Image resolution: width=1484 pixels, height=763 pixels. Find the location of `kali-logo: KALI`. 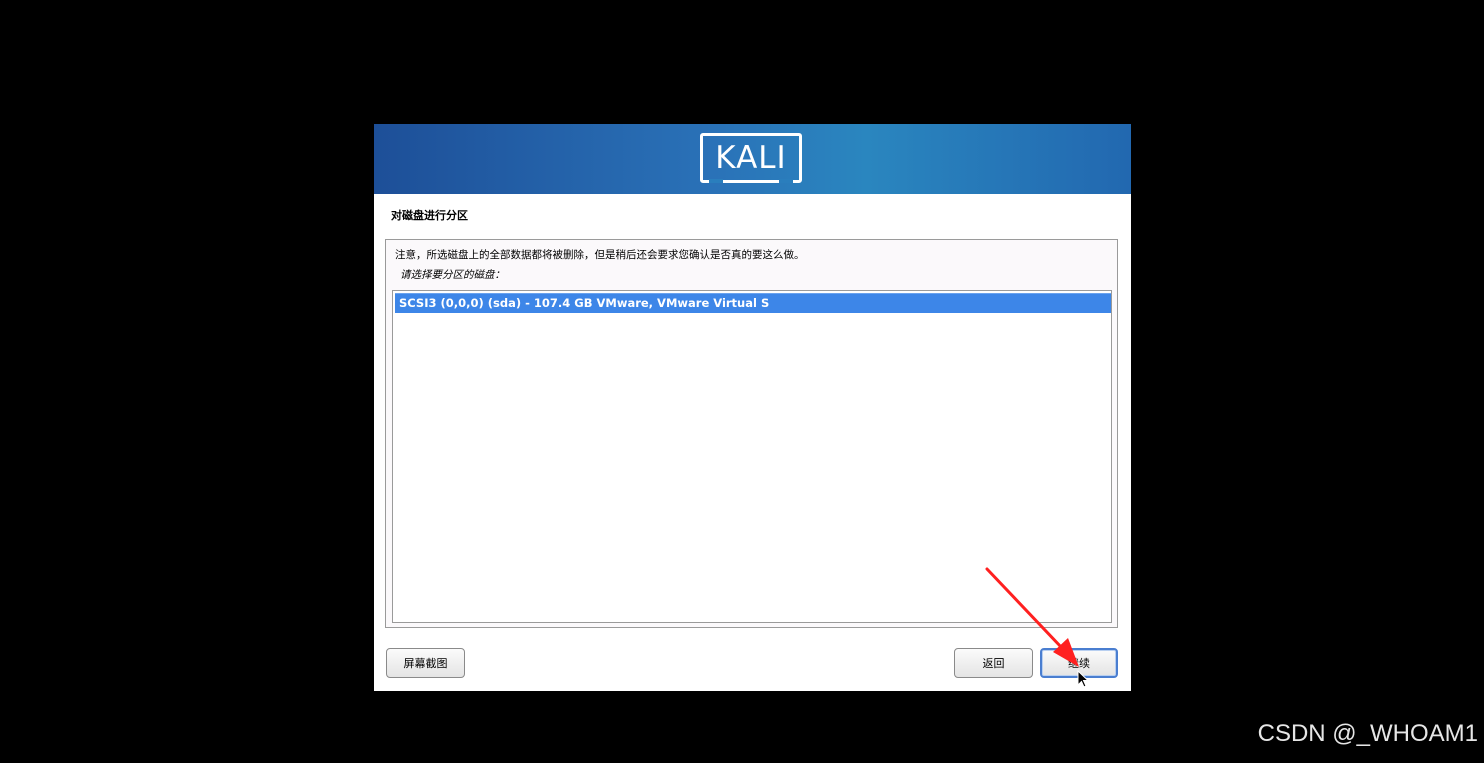

kali-logo: KALI is located at coordinates (751, 158).